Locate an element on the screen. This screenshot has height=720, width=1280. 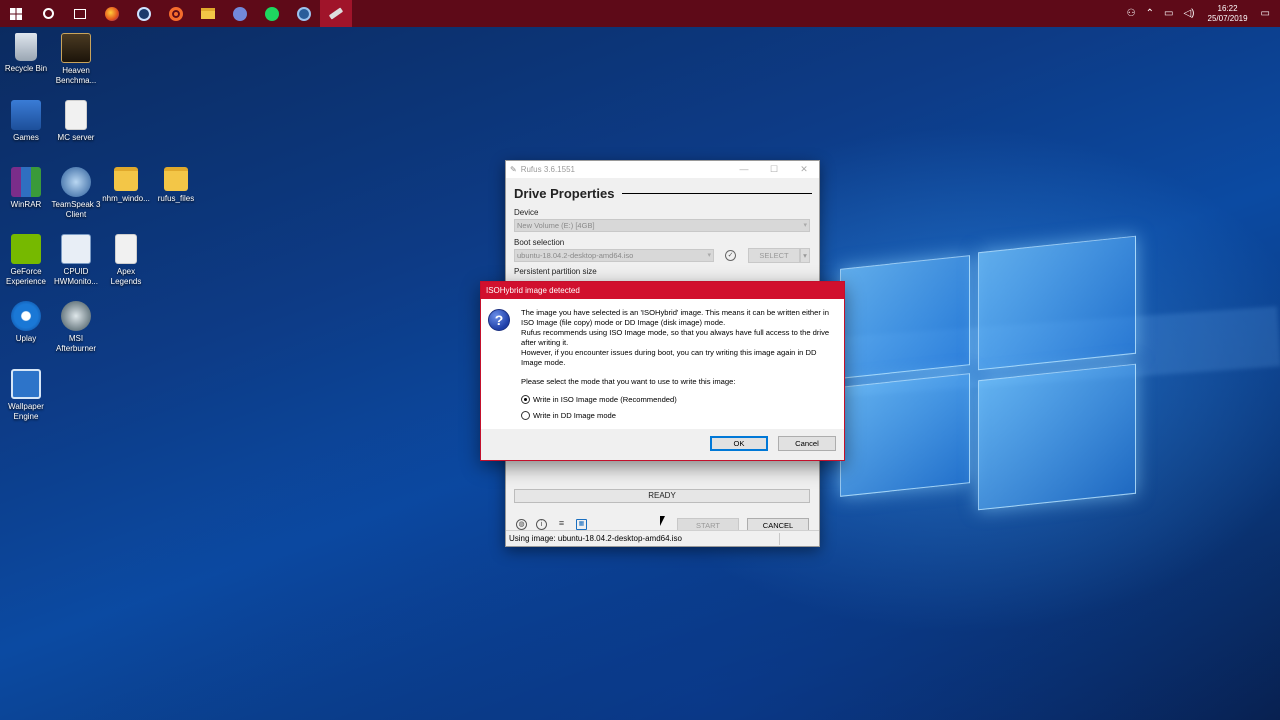
file-explorer-icon is located at coordinates (208, 13).